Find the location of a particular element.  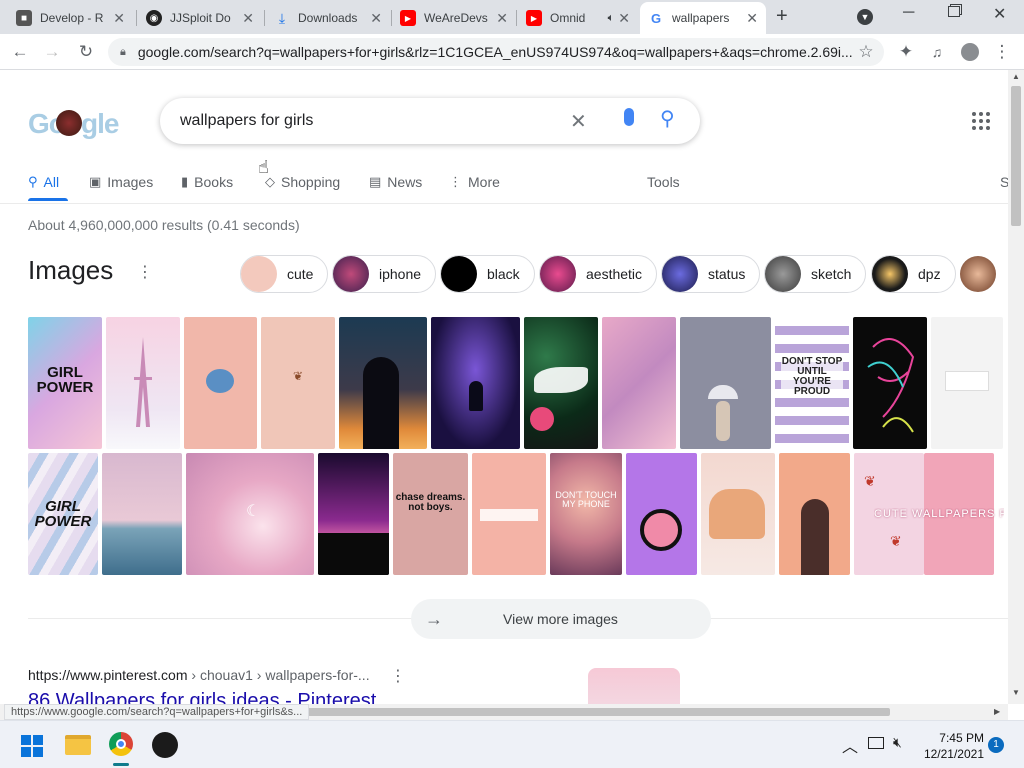

tab-images: ▣ Images is located at coordinates (121, 182).